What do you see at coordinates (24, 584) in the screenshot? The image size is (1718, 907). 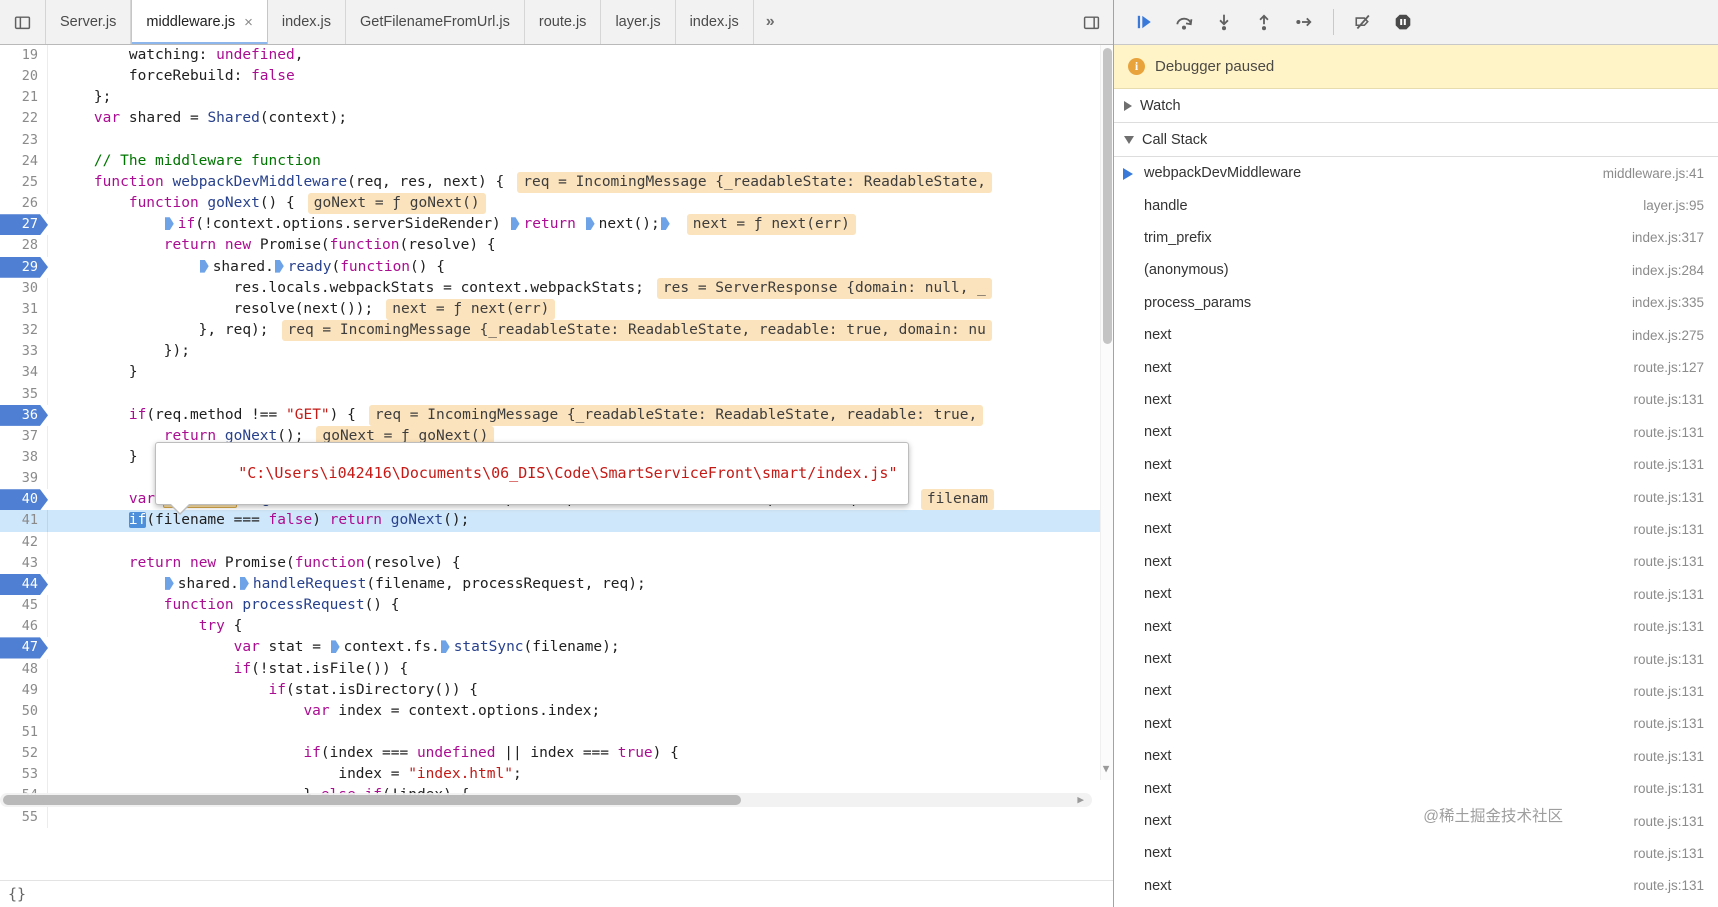 I see `breakpoint-line-number: 44` at bounding box center [24, 584].